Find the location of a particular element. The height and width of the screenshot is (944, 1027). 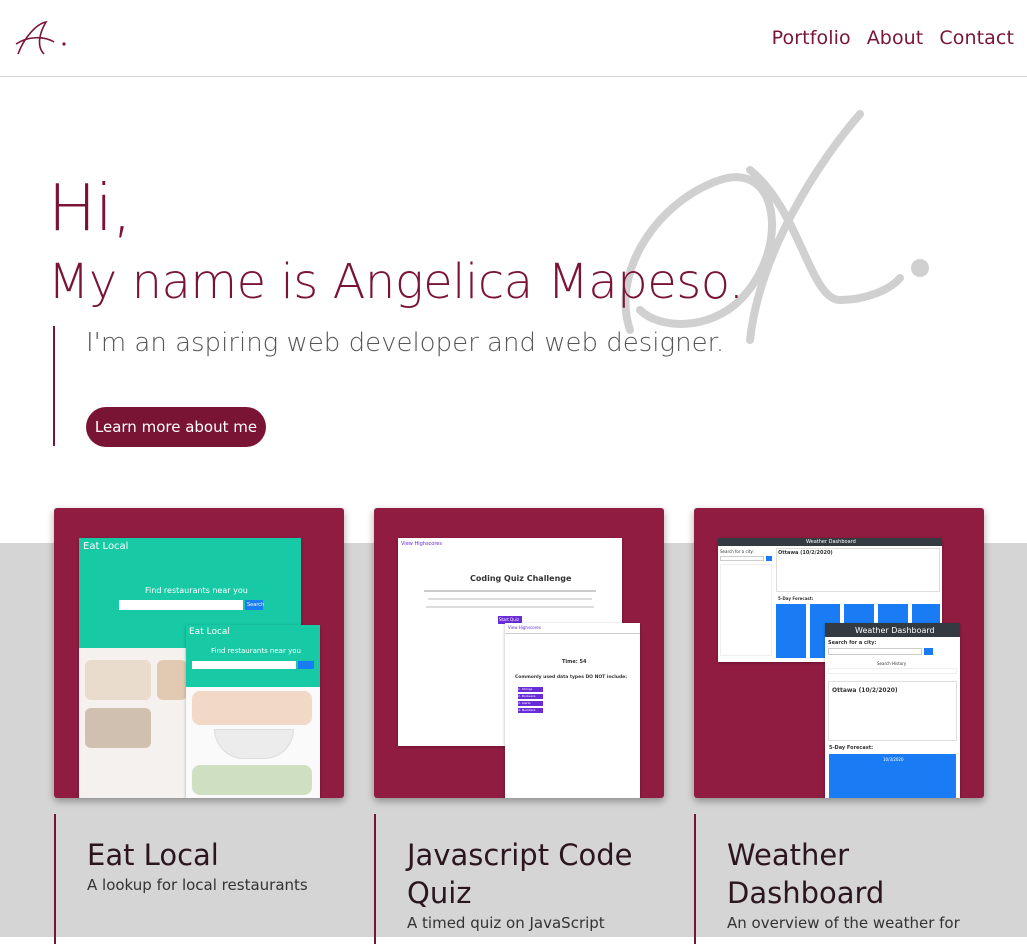

hero-watermark-logo is located at coordinates (770, 225).